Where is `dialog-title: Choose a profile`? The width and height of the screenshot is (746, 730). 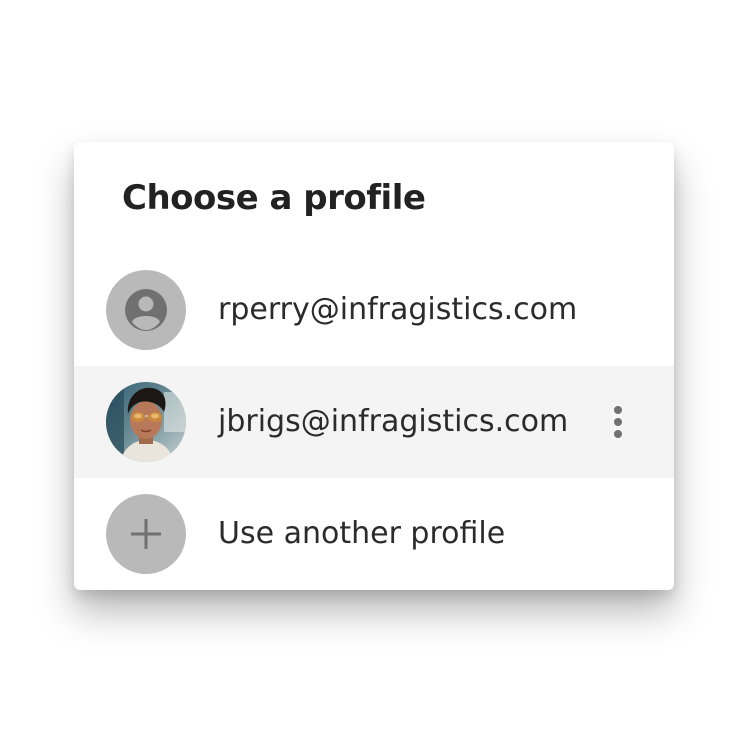 dialog-title: Choose a profile is located at coordinates (274, 198).